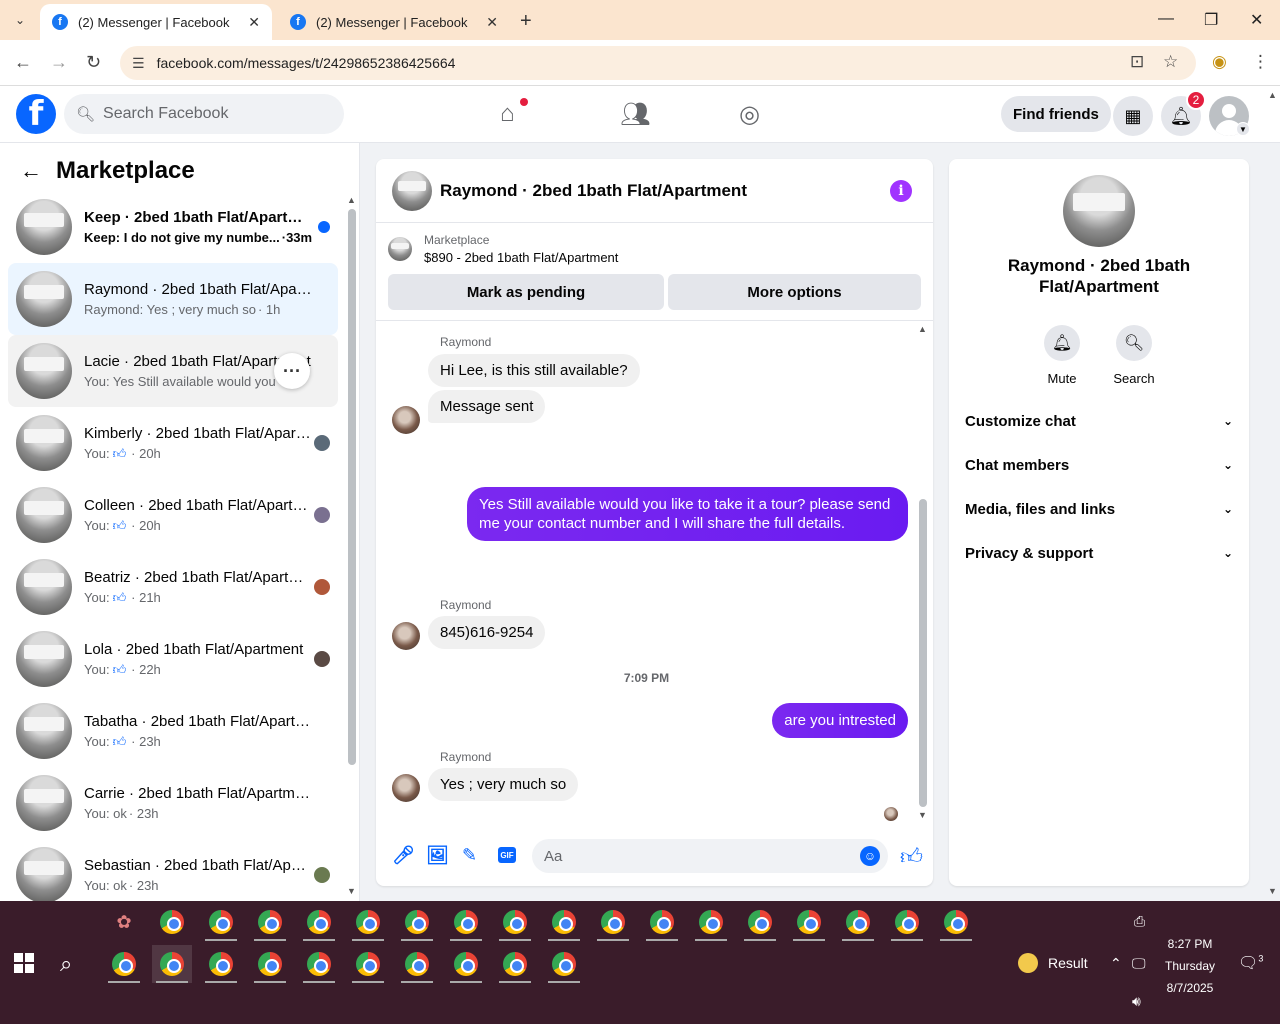 The height and width of the screenshot is (1024, 1280). What do you see at coordinates (66, 964) in the screenshot?
I see `search-icon: ⌕` at bounding box center [66, 964].